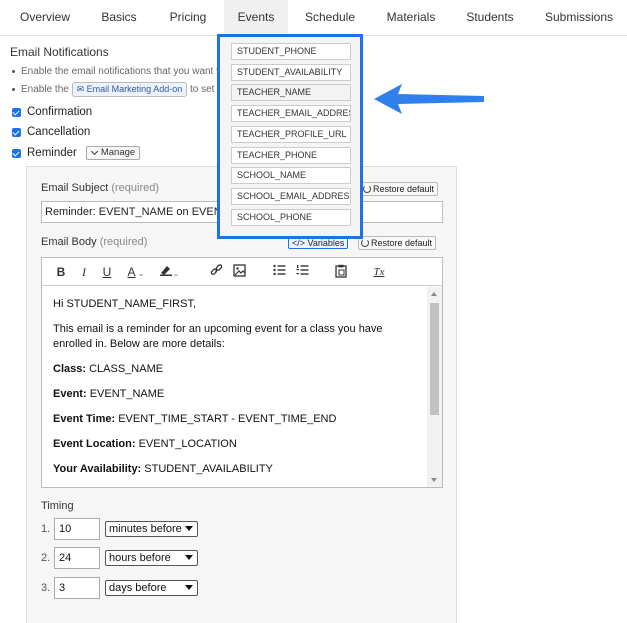 The image size is (627, 623). I want to click on highlight-icon: ⌄, so click(169, 272).